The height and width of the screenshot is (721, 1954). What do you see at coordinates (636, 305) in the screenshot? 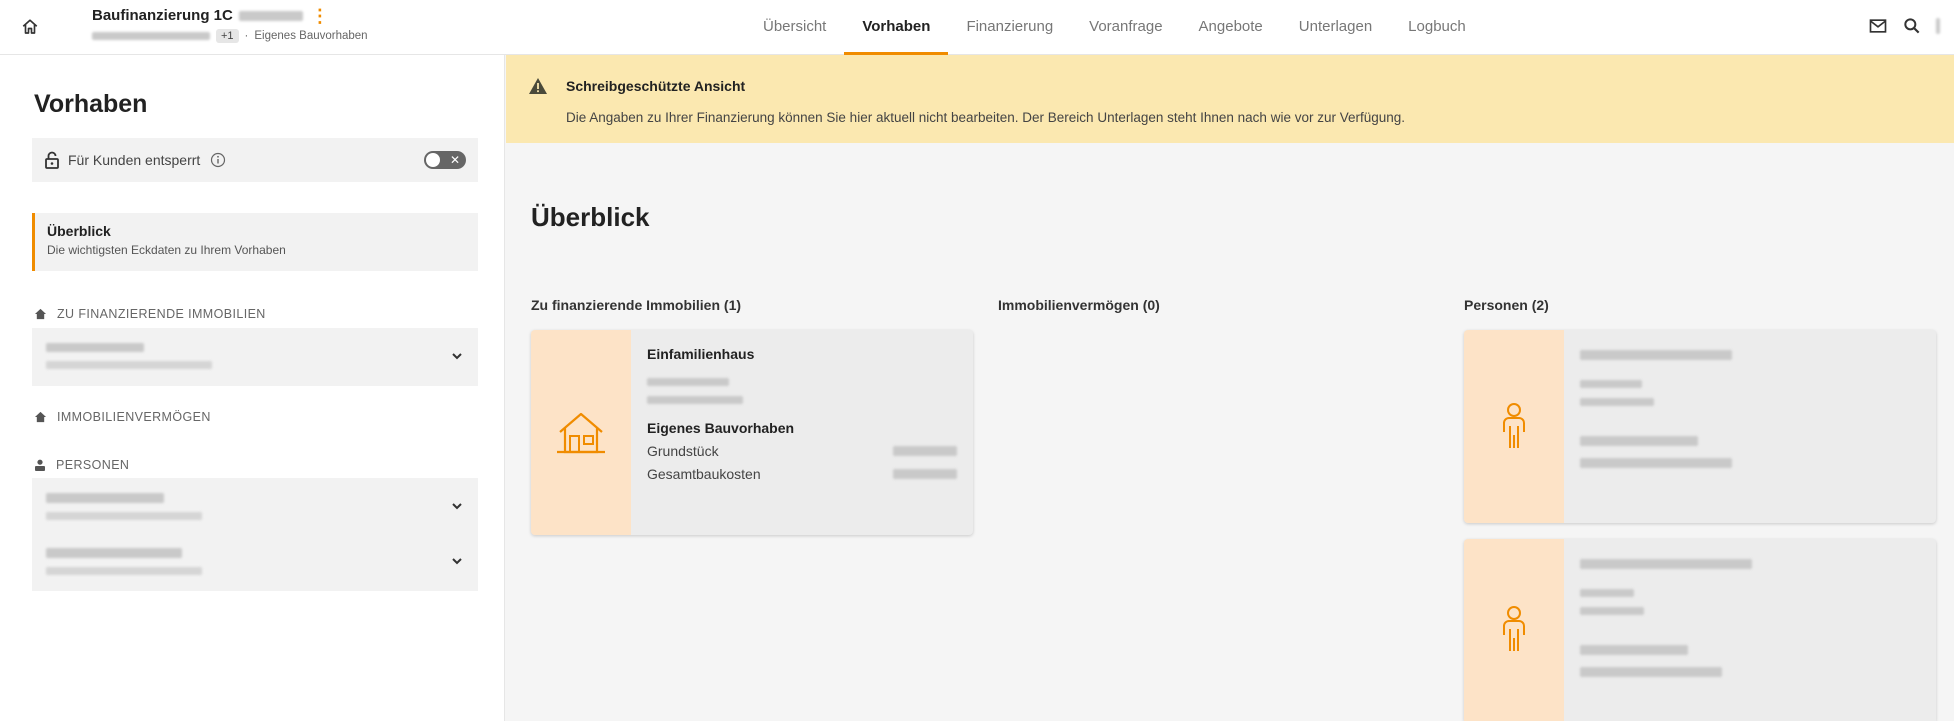
I see `column-header-immobilien: Zu finanzierende Immobilien (1)` at bounding box center [636, 305].